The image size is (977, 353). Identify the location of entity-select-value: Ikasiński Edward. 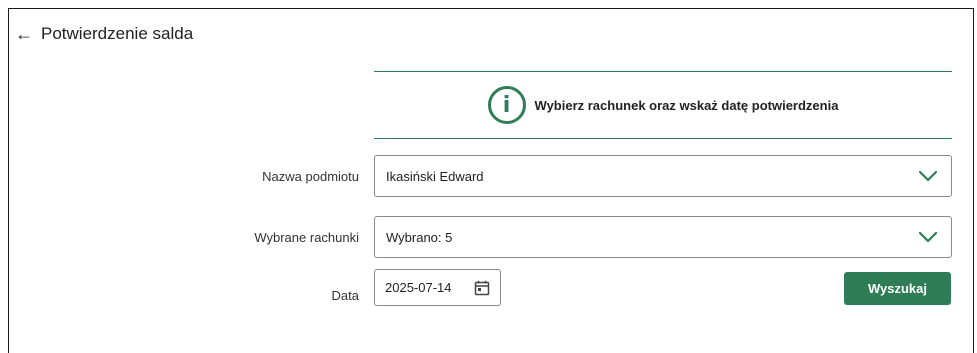
(435, 176).